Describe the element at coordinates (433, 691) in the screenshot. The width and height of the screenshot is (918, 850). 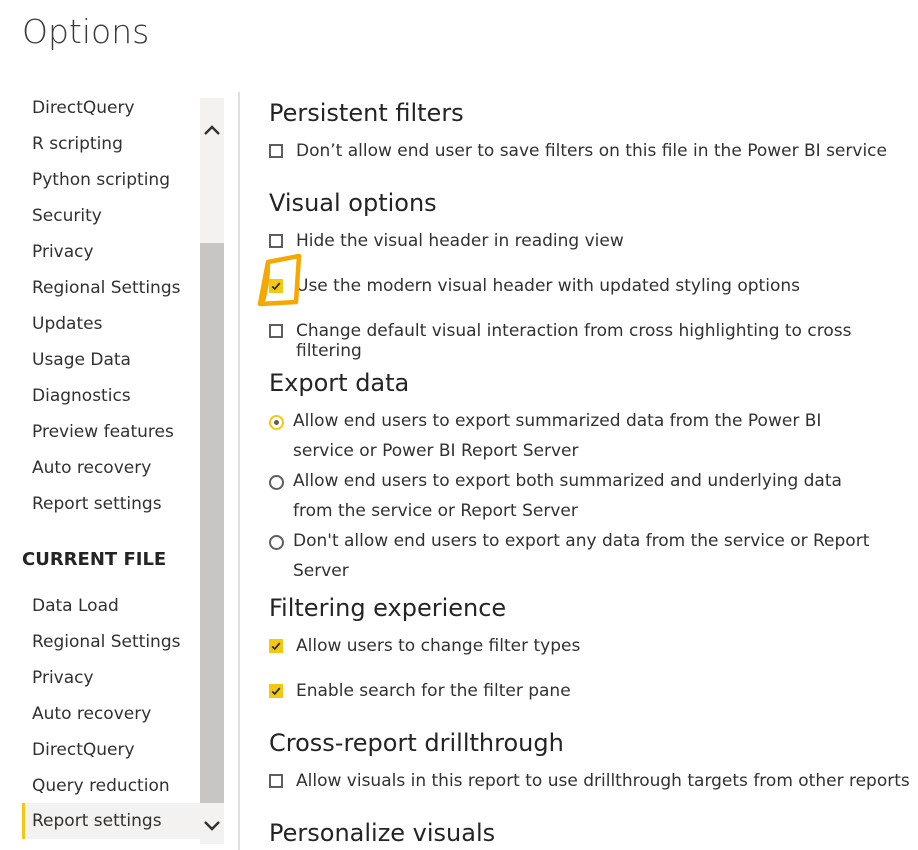
I see `option-label: Enable search for the filter pane` at that location.